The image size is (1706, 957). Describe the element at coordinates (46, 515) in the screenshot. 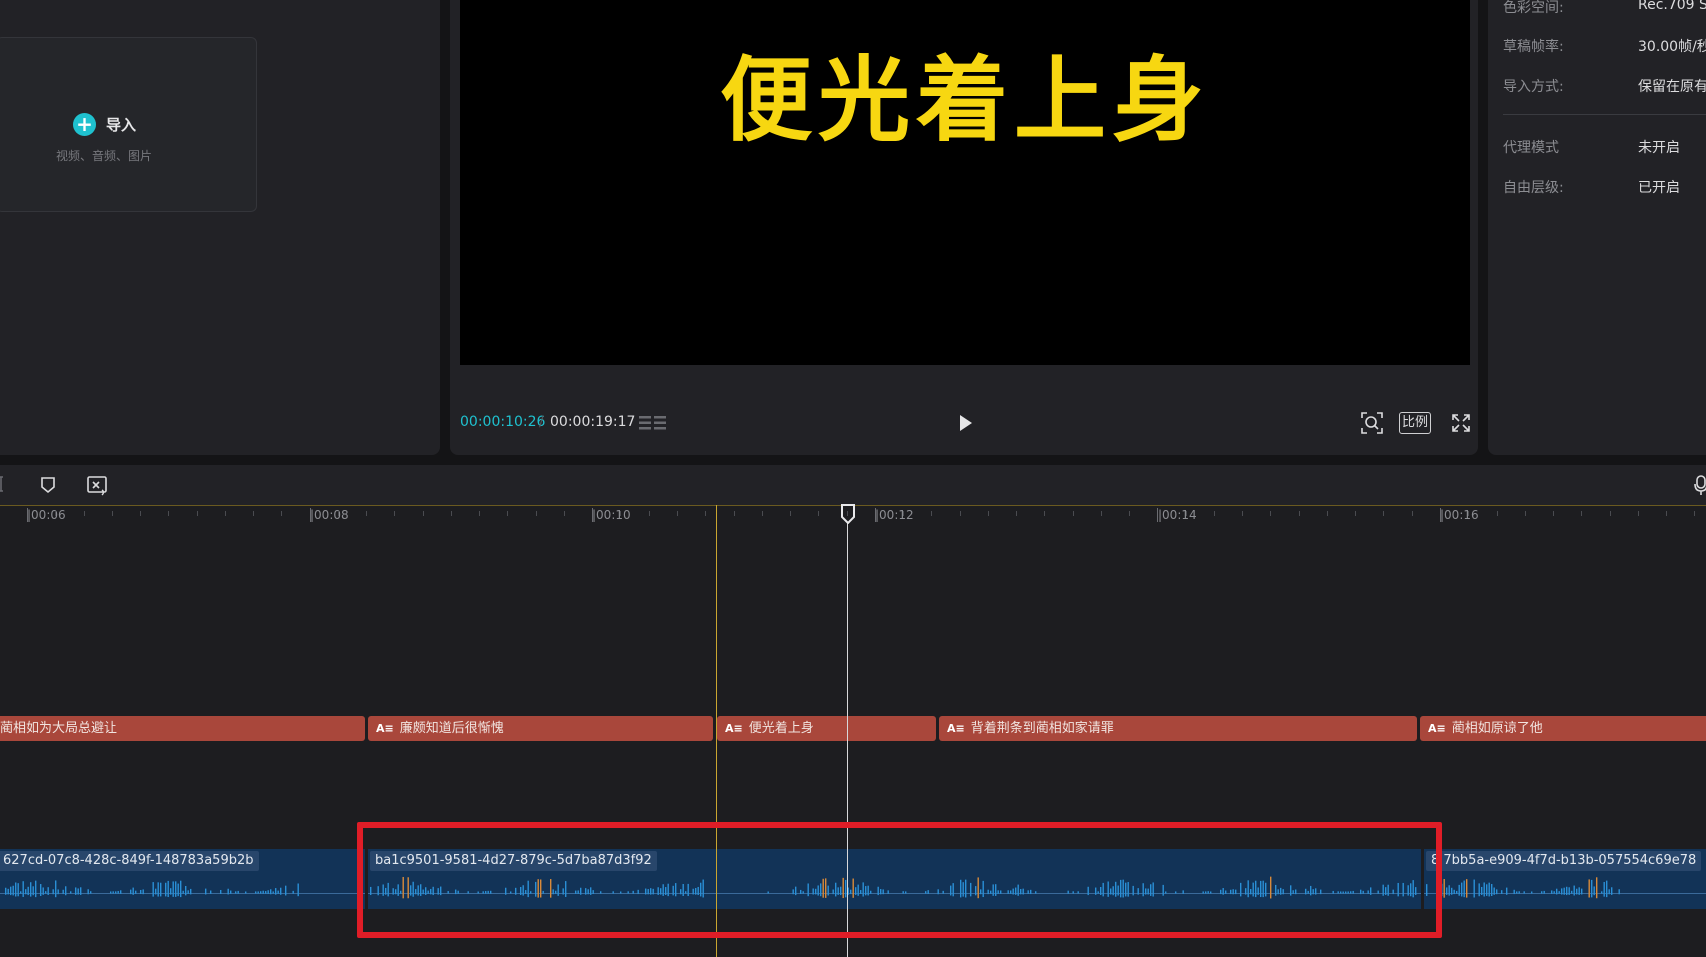

I see `ruler-label: |00:06` at that location.